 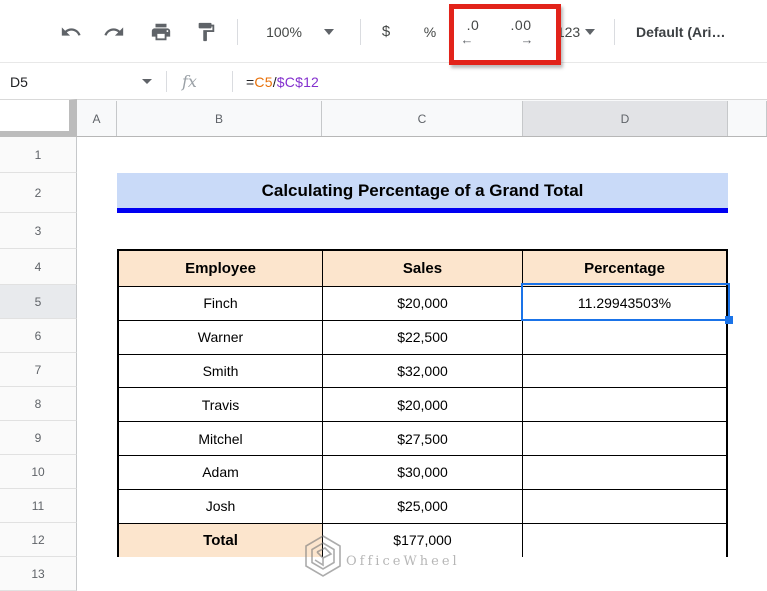 I want to click on column-header-B: B, so click(x=219, y=118).